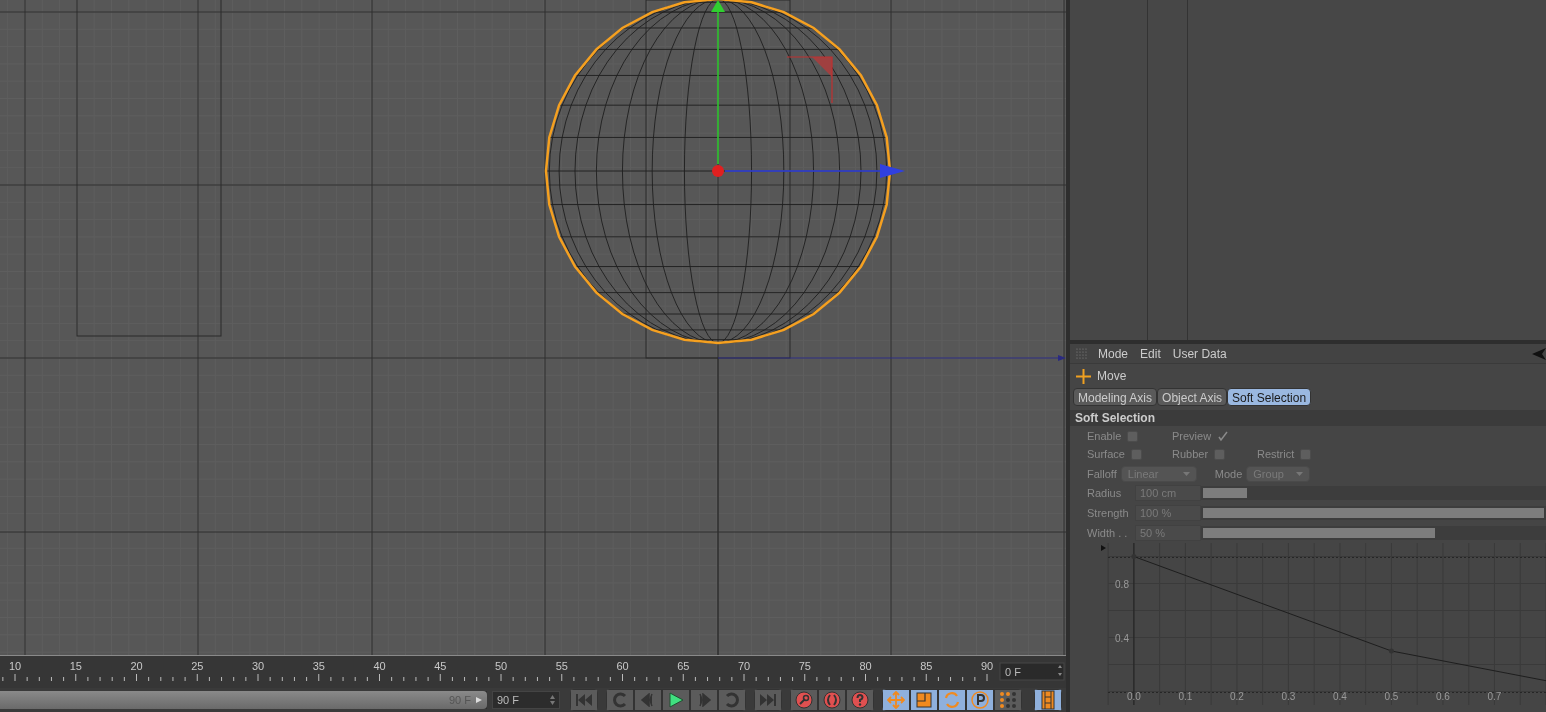  What do you see at coordinates (1122, 584) in the screenshot?
I see `axis-tick-label: 0.8` at bounding box center [1122, 584].